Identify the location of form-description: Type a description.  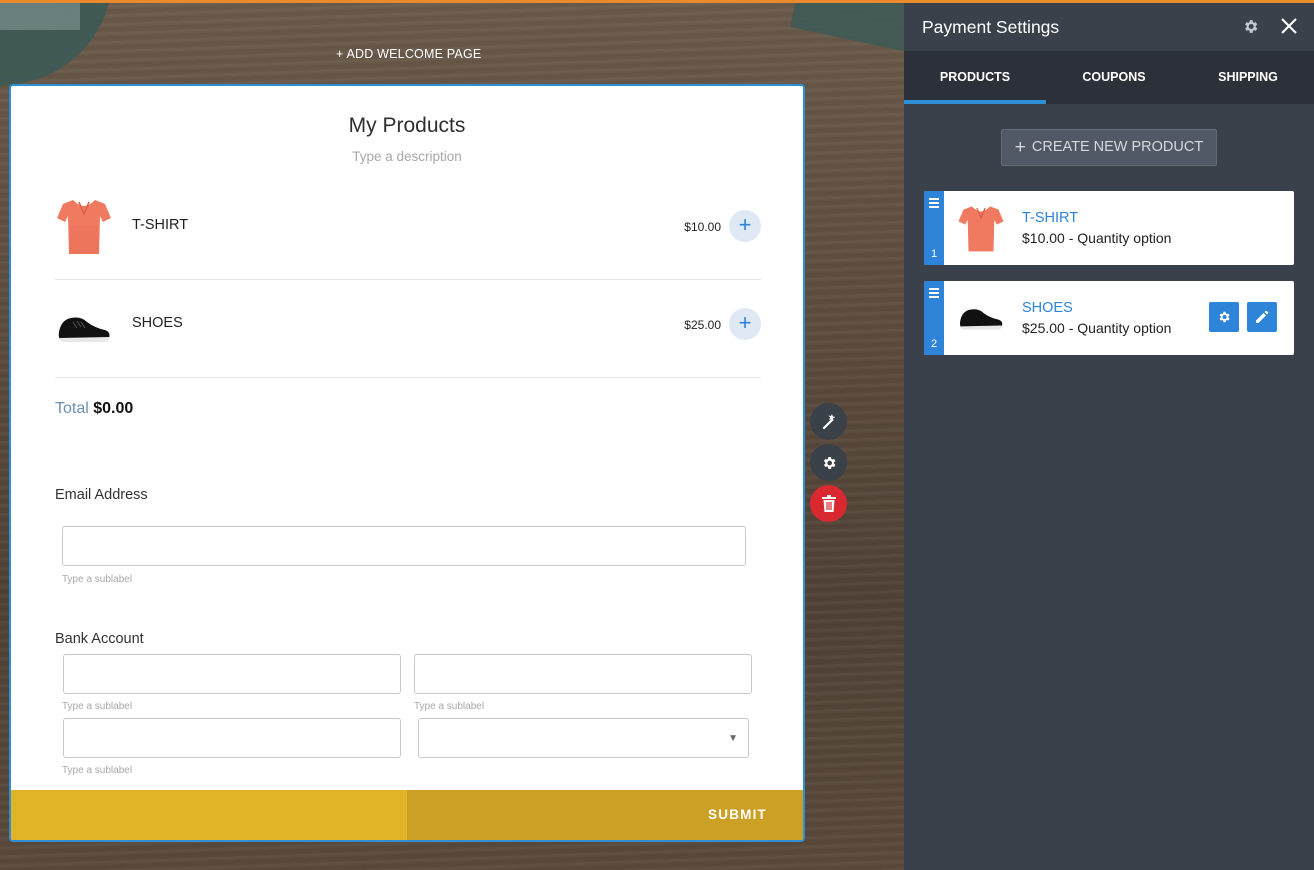
(407, 156).